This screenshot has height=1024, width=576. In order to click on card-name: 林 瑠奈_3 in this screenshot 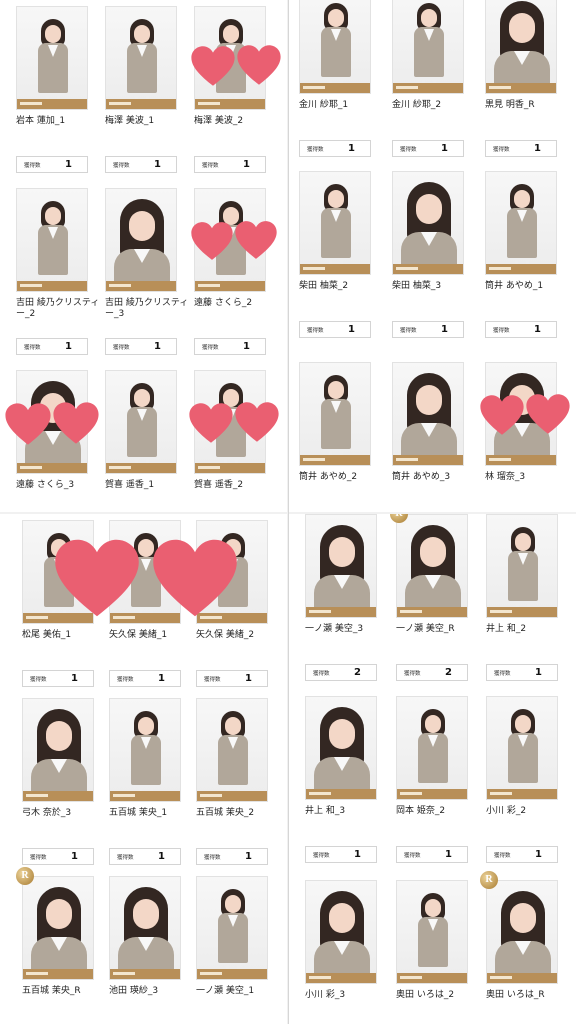, I will do `click(505, 477)`.